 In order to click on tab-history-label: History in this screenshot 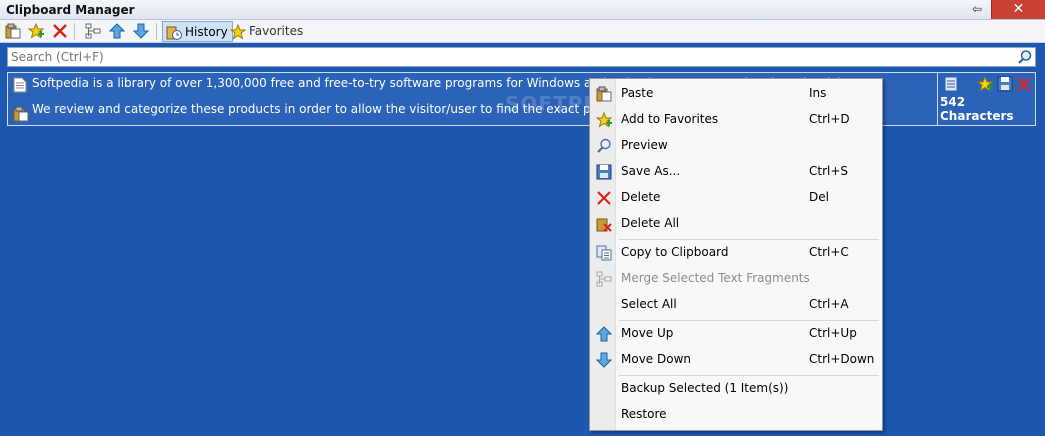, I will do `click(206, 32)`.